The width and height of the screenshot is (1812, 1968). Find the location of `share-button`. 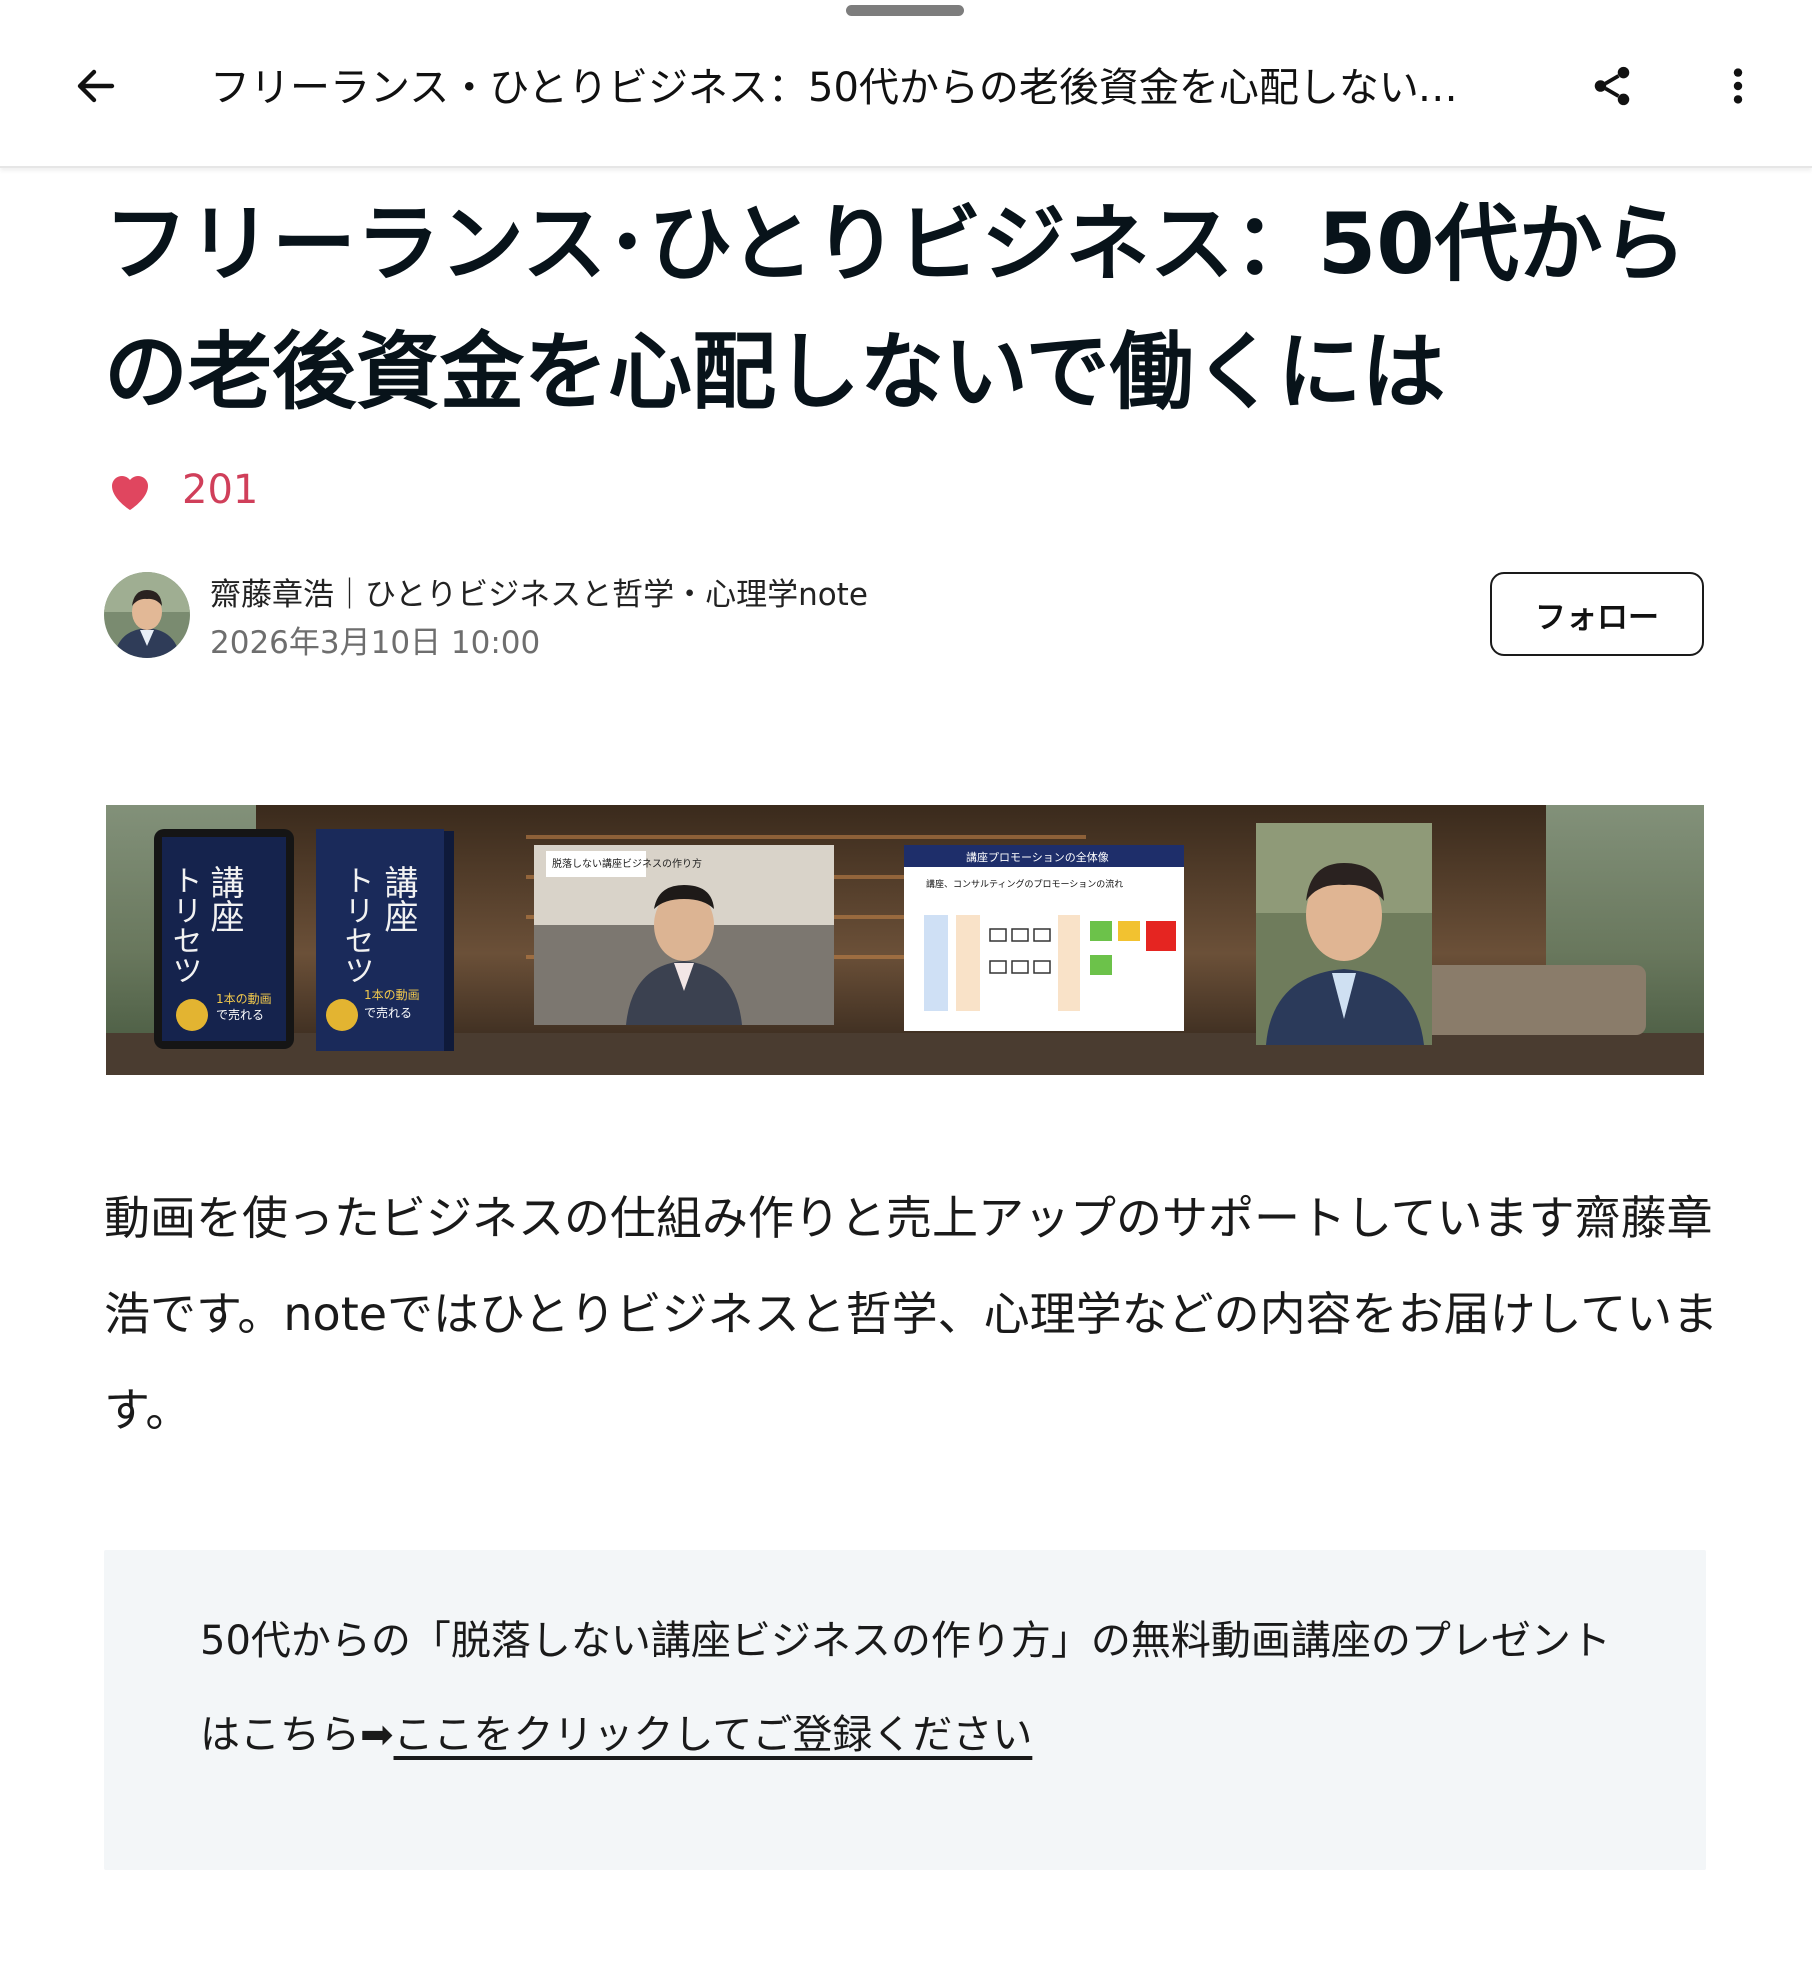

share-button is located at coordinates (1612, 86).